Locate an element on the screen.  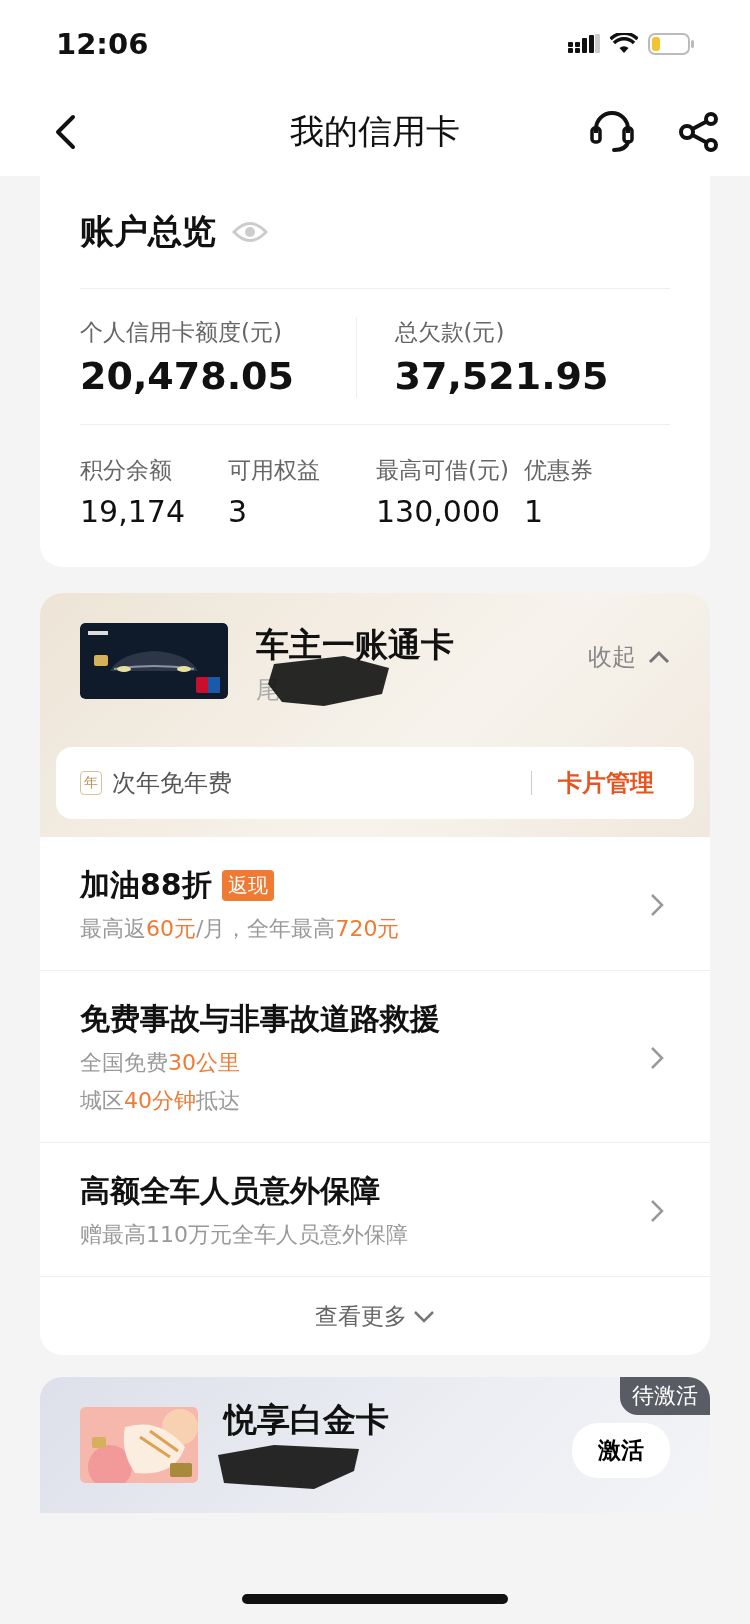
card-name: 悦享白金卡 is located at coordinates (306, 1419).